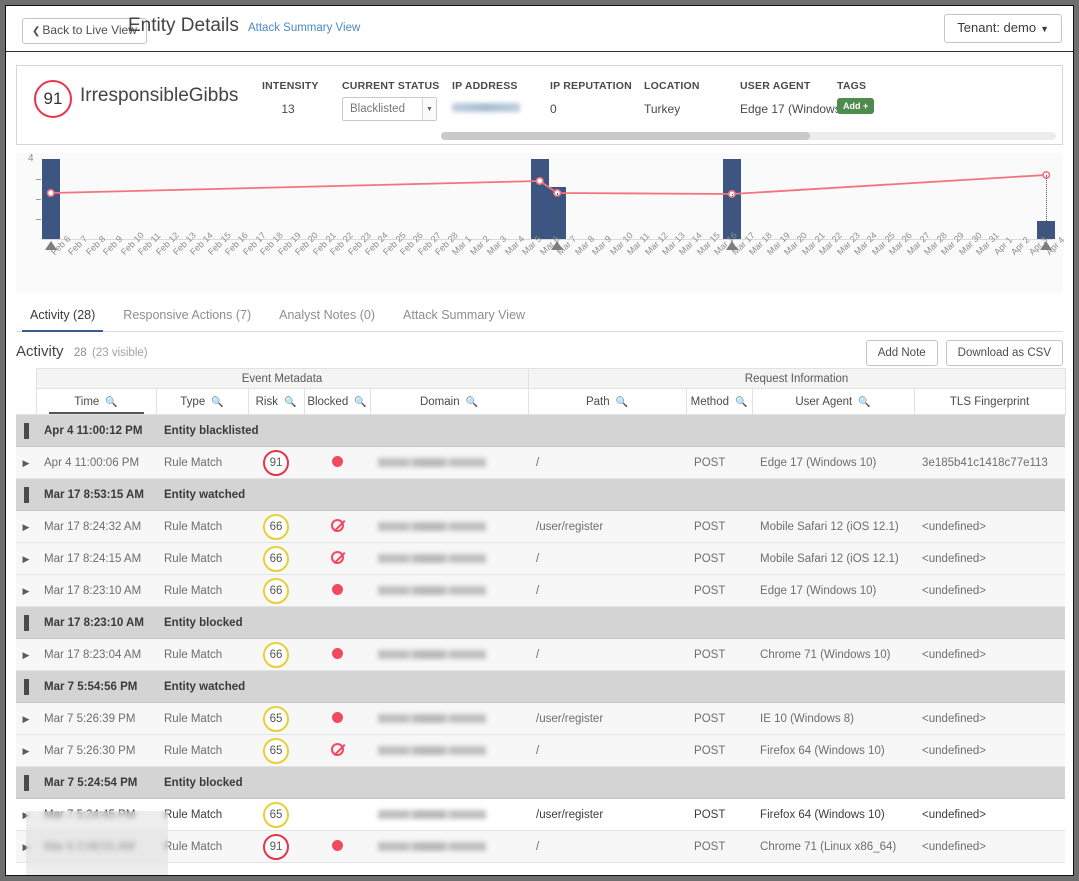 The height and width of the screenshot is (881, 1079). I want to click on tab-responsive-actions-7: Responsive Actions (7), so click(187, 319).